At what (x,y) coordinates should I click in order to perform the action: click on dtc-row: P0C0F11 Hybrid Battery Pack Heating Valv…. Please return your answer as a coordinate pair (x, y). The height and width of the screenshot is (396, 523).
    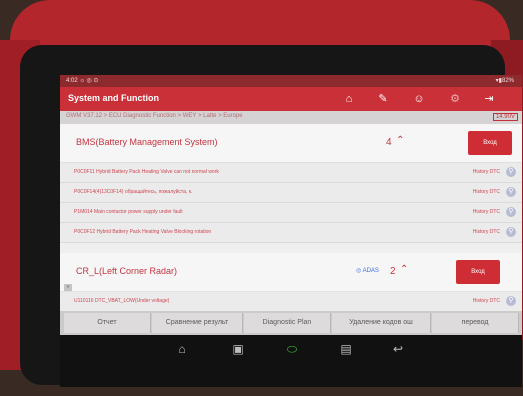
    Looking at the image, I should click on (291, 173).